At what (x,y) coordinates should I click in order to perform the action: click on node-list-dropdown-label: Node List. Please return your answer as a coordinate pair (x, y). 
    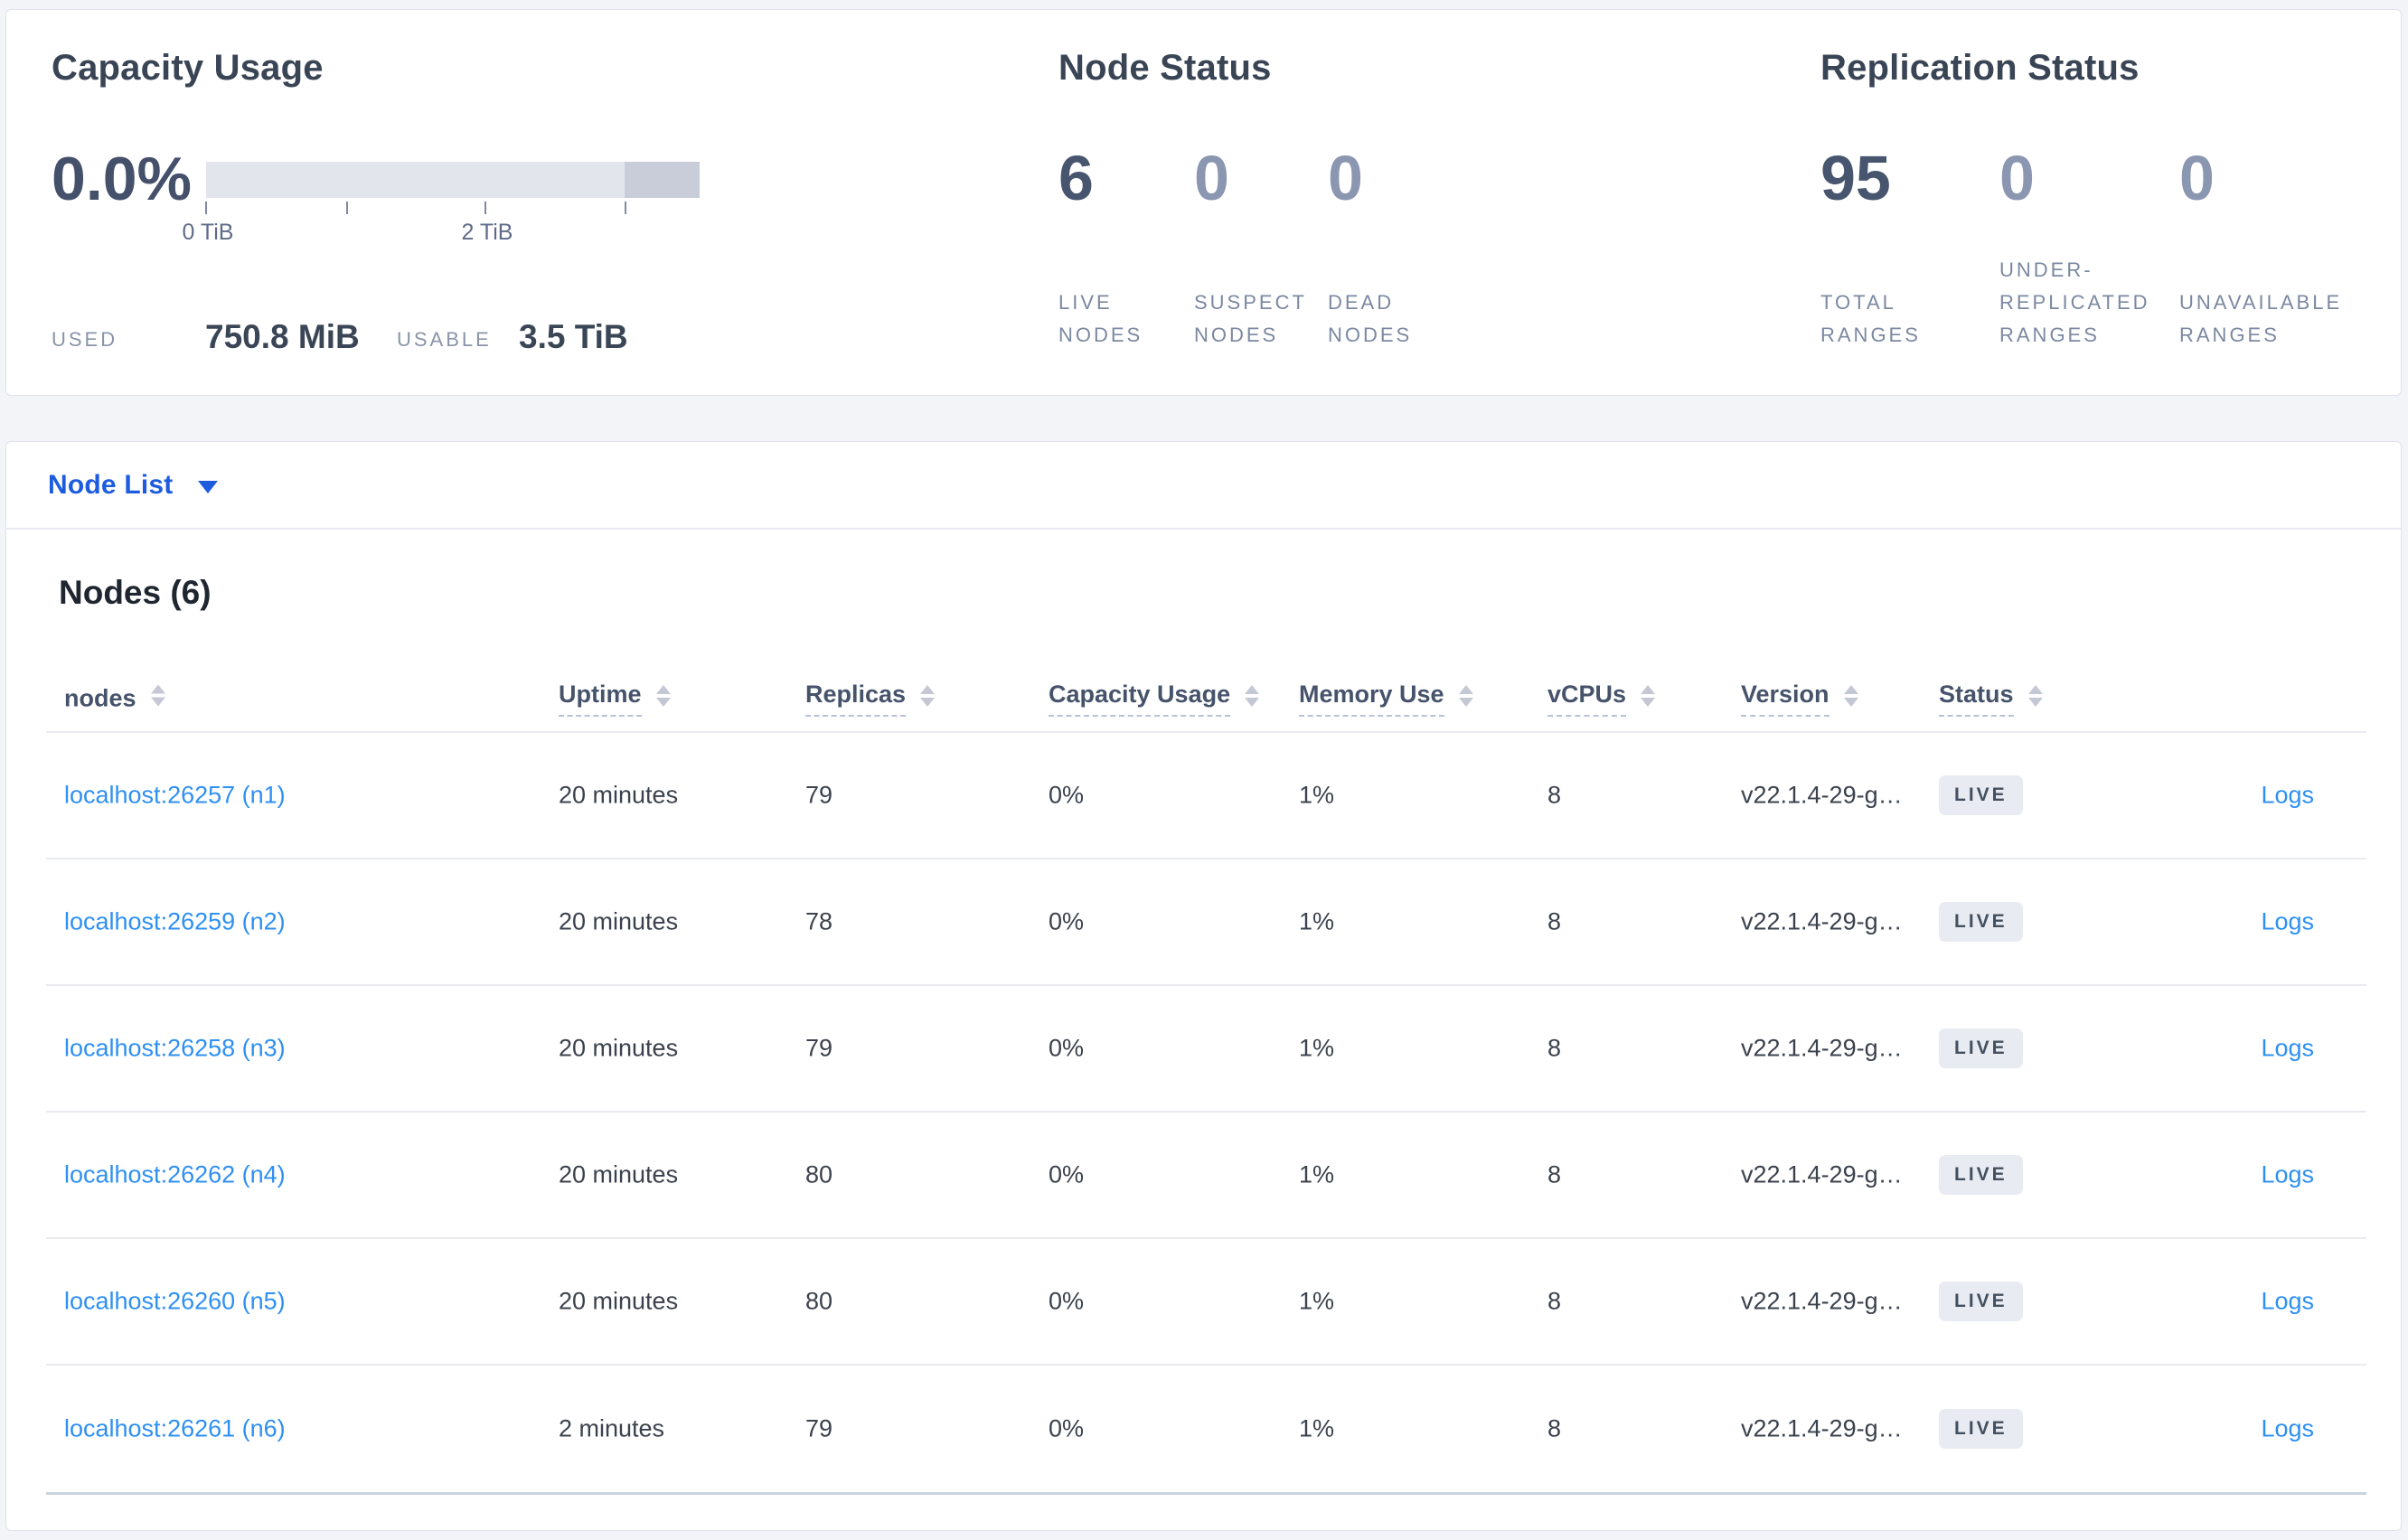
    Looking at the image, I should click on (111, 484).